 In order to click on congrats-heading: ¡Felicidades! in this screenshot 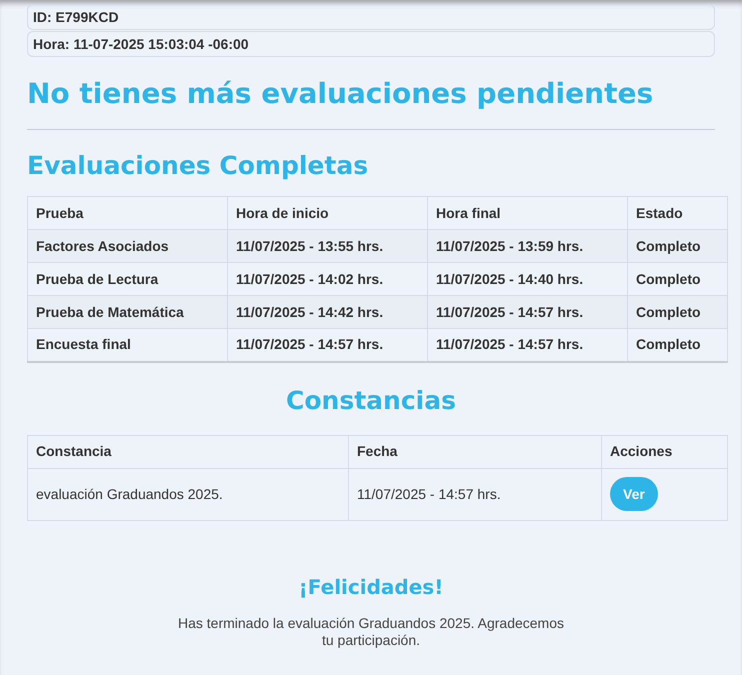, I will do `click(371, 587)`.